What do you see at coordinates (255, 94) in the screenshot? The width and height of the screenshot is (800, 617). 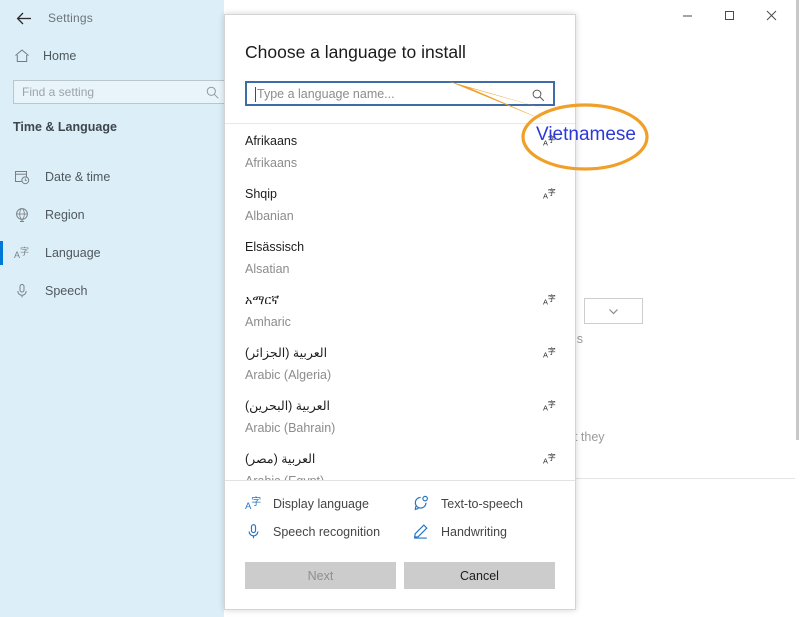 I see `text-caret` at bounding box center [255, 94].